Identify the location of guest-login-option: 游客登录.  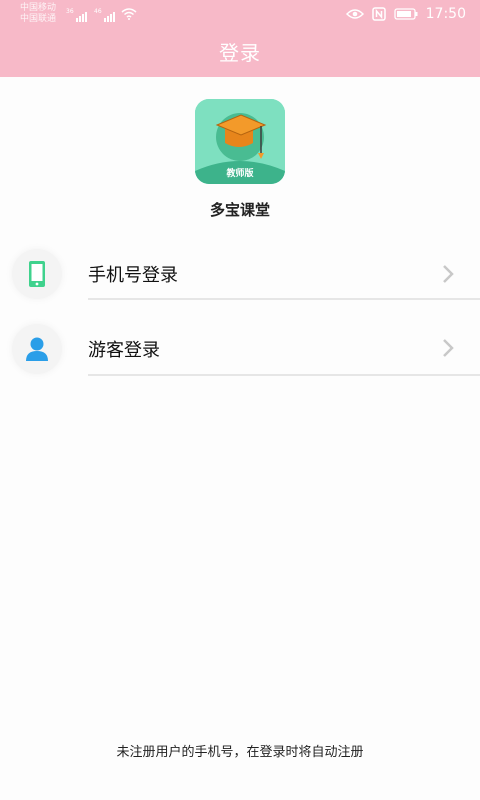
(240, 350).